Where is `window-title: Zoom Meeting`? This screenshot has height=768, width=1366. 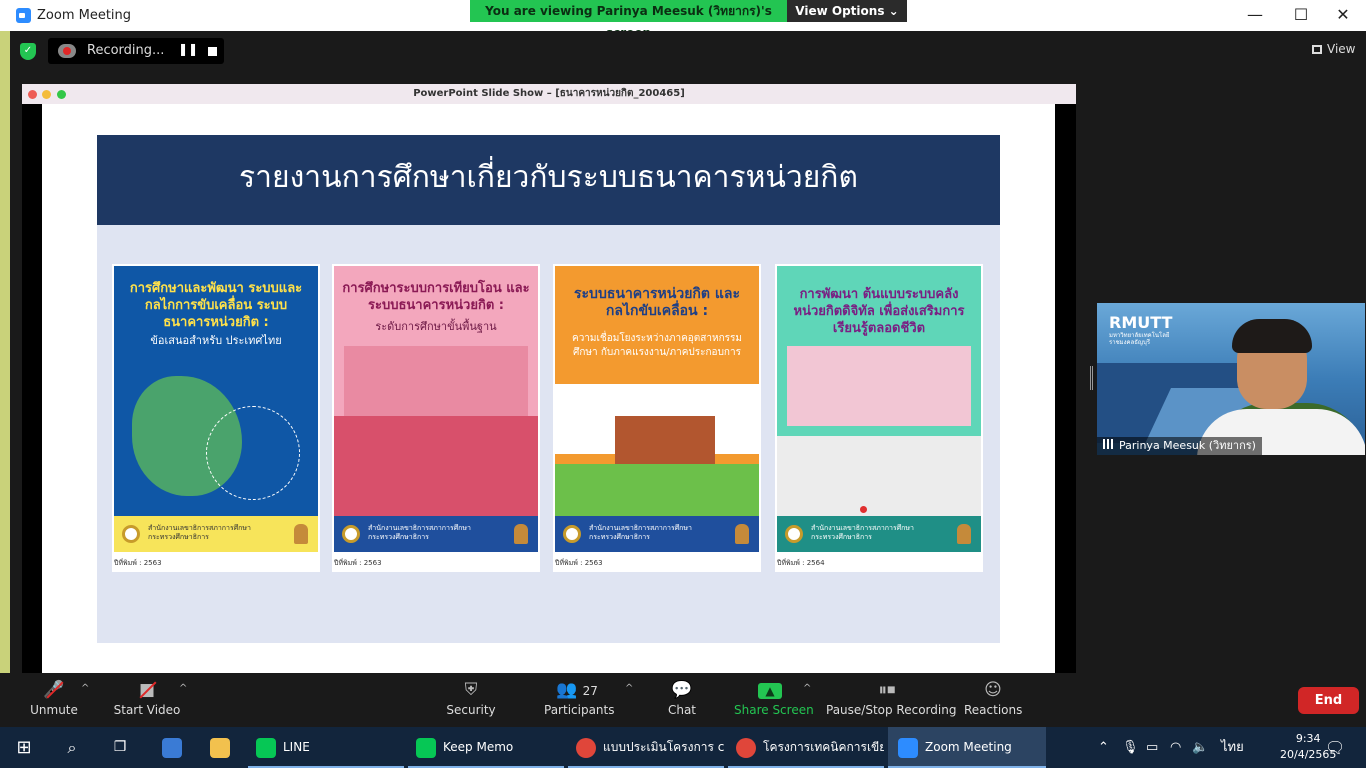 window-title: Zoom Meeting is located at coordinates (84, 15).